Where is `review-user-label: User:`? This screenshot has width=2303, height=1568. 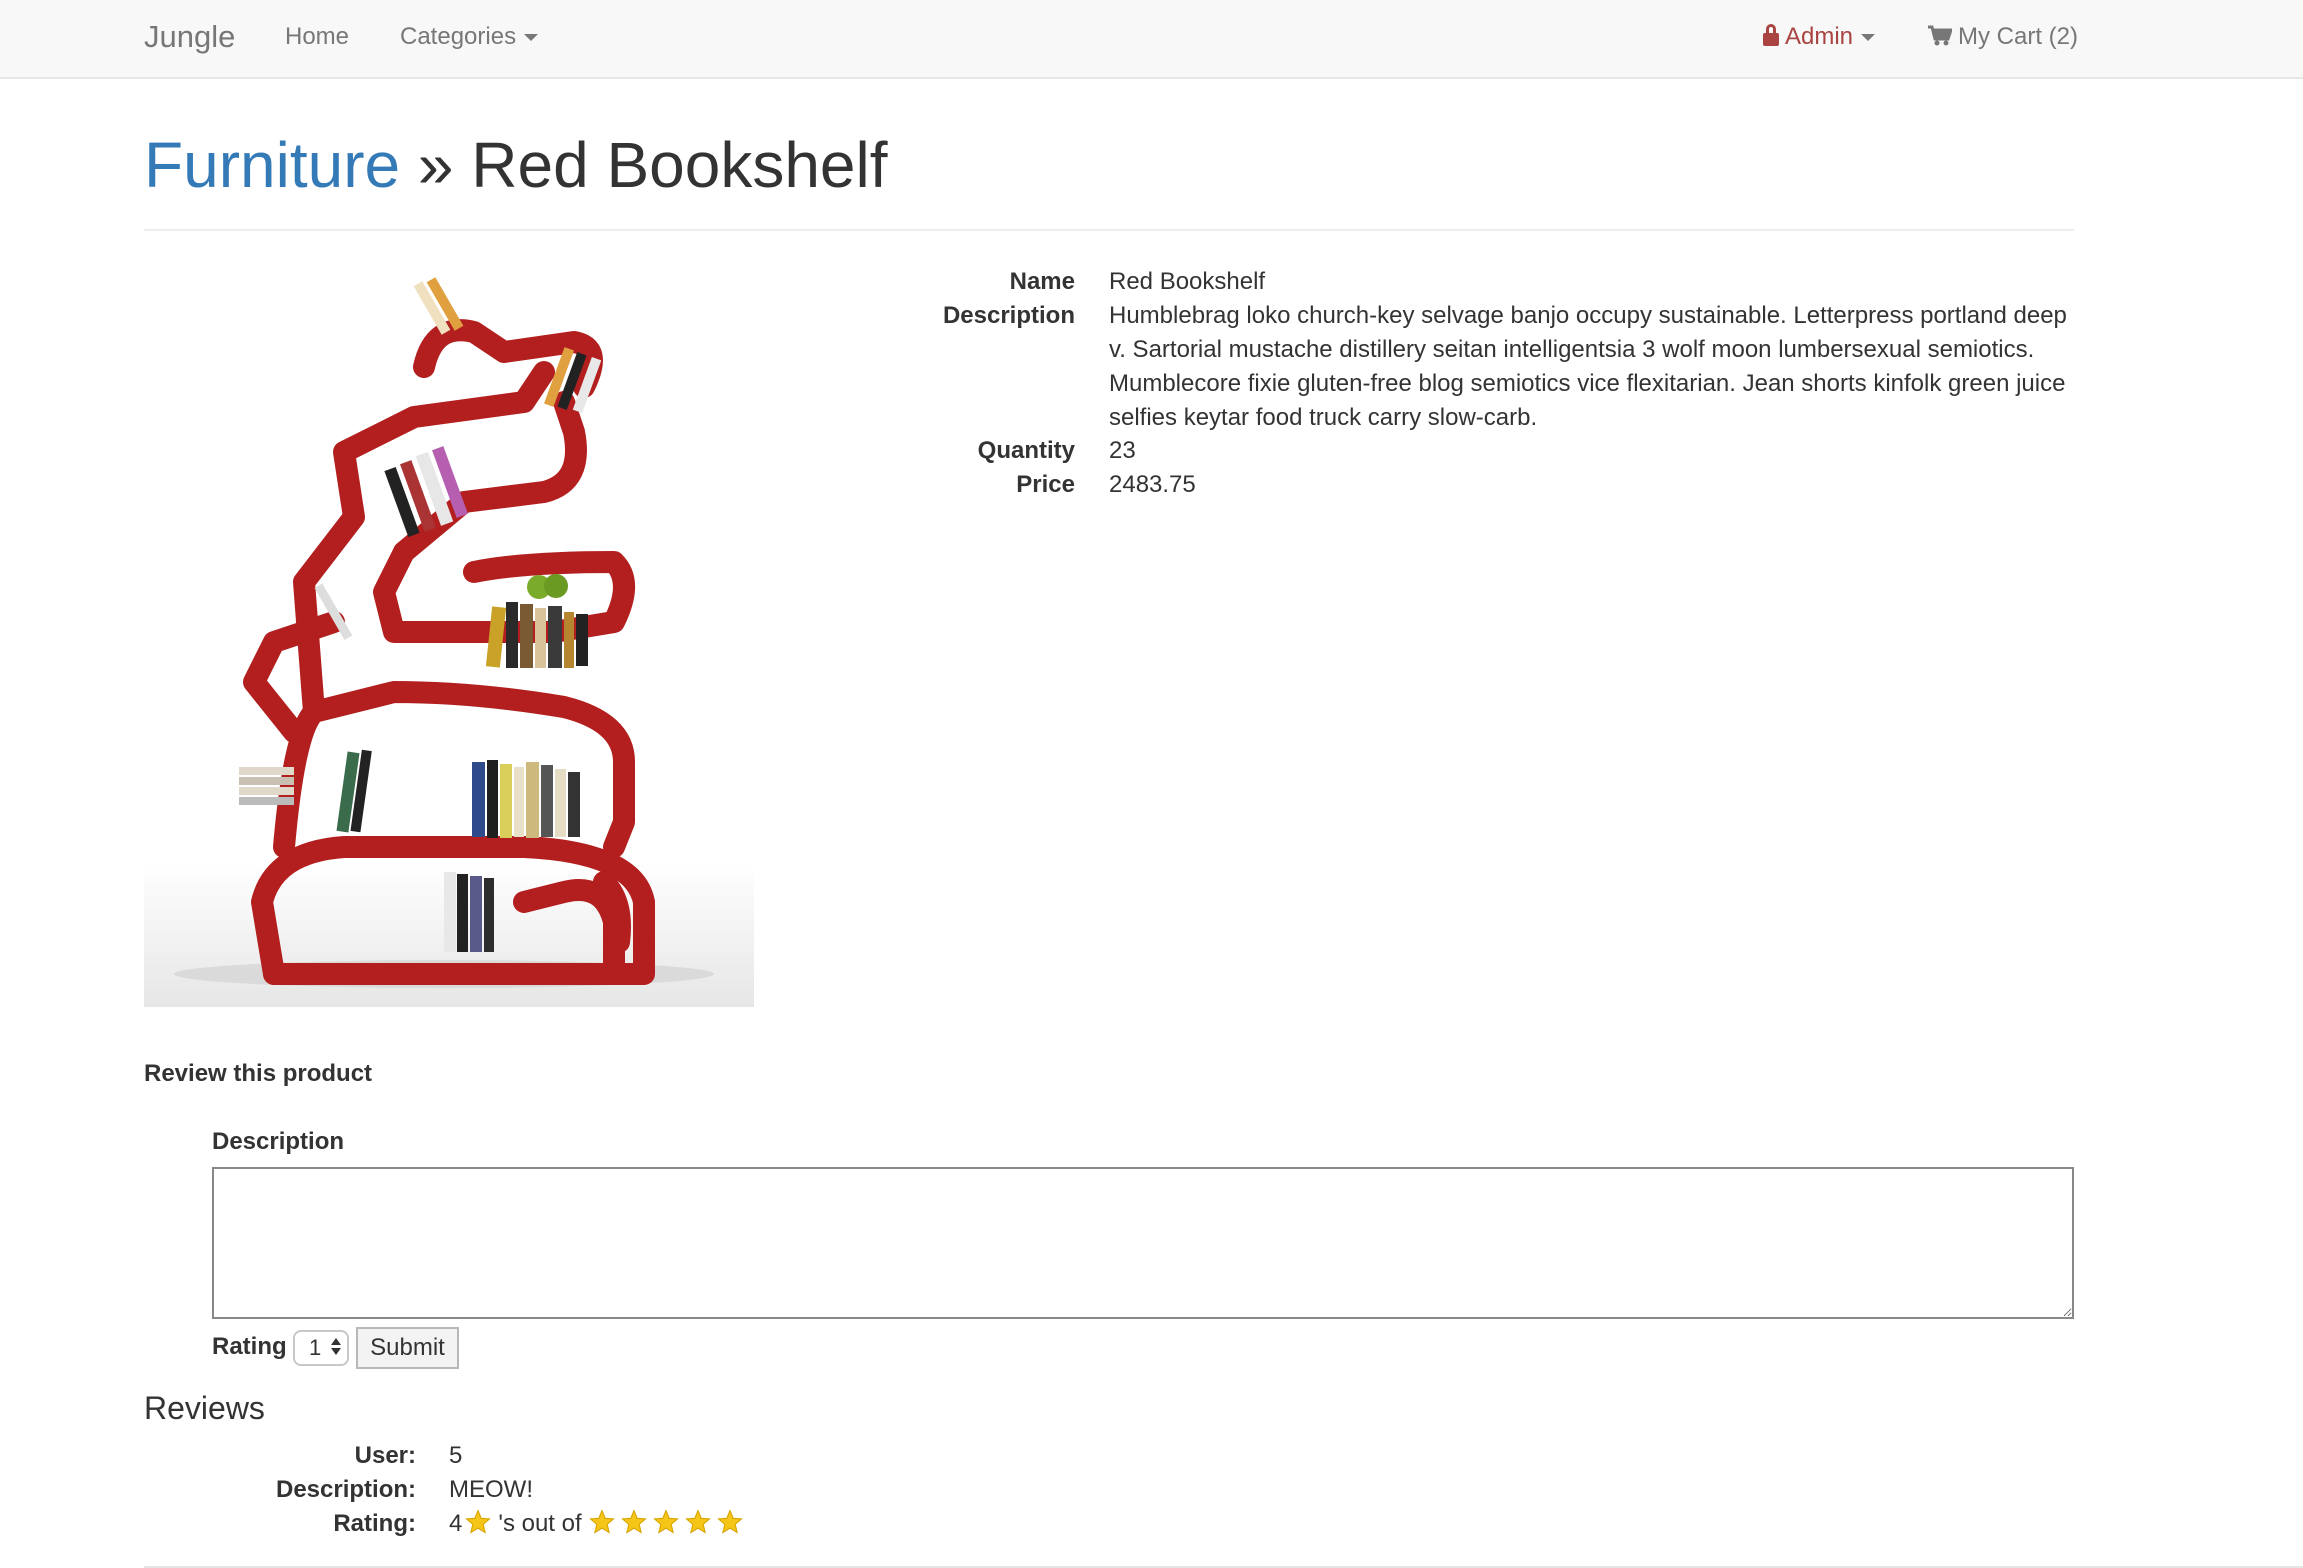 review-user-label: User: is located at coordinates (385, 1455).